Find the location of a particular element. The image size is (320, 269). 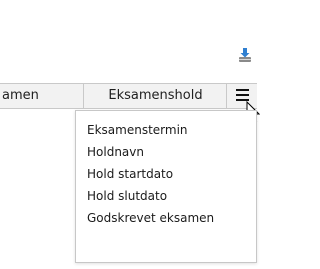

menu-item-godskrevet-eksamen: Godskrevet eksamen is located at coordinates (150, 218).